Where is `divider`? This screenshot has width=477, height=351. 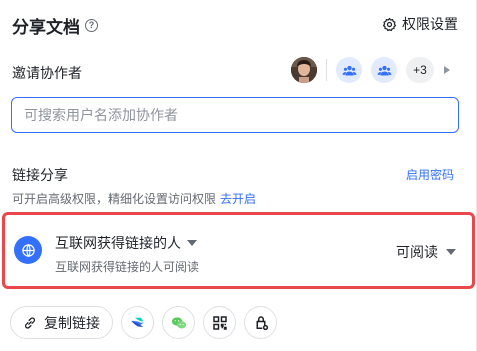 divider is located at coordinates (326, 70).